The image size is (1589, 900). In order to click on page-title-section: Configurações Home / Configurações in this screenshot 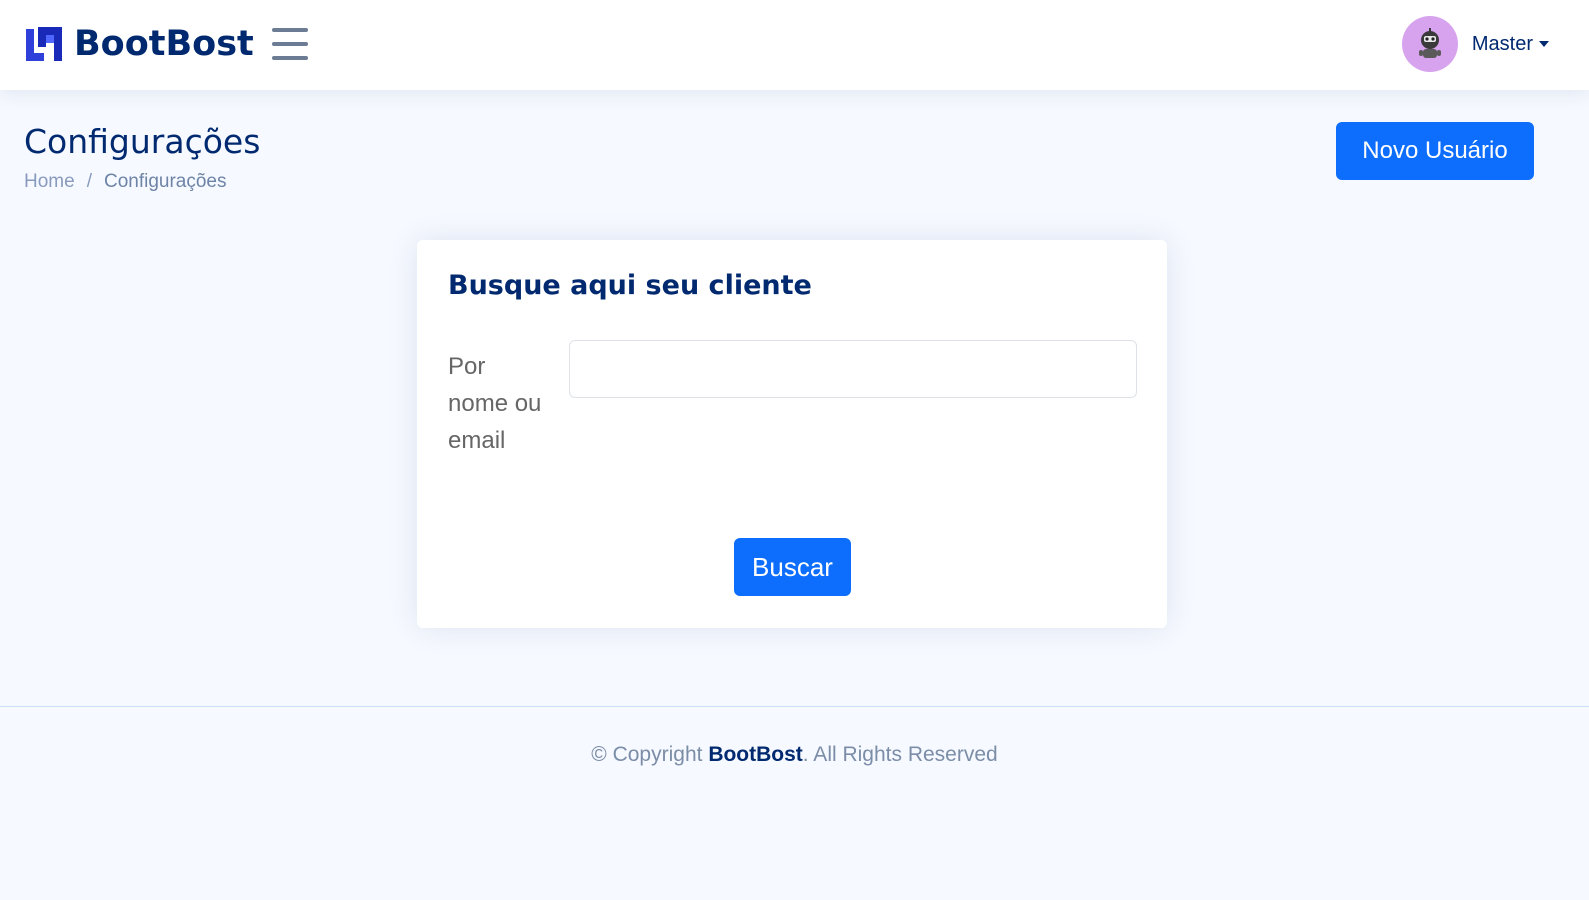, I will do `click(142, 157)`.